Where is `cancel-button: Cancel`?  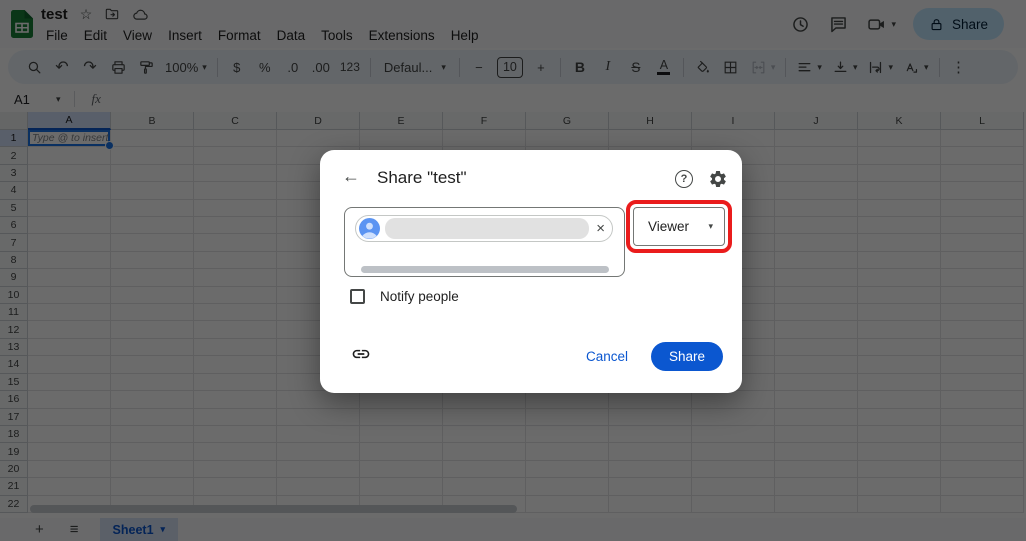
cancel-button: Cancel is located at coordinates (607, 356).